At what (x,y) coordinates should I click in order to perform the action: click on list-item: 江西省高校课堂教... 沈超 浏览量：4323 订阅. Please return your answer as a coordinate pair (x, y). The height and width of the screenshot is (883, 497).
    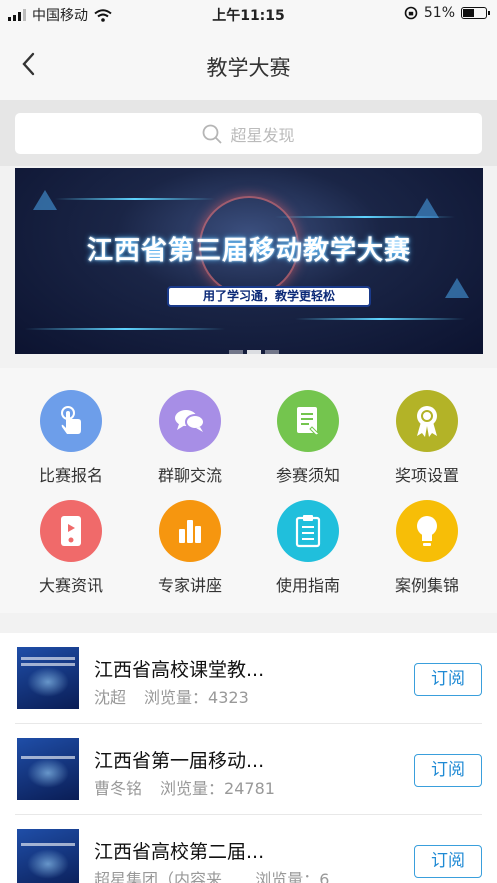
    Looking at the image, I should click on (248, 678).